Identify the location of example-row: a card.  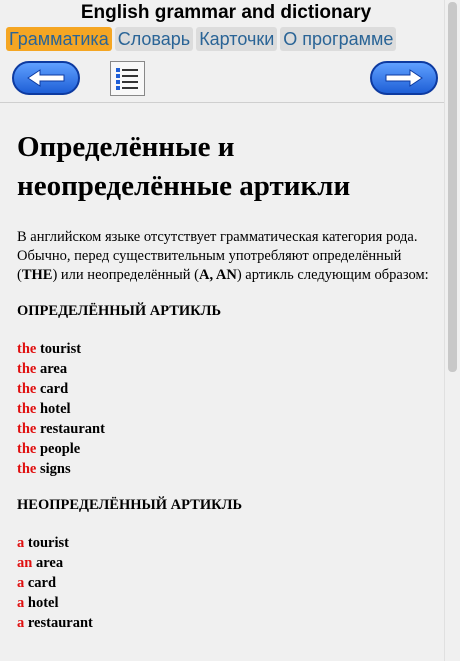
(37, 583).